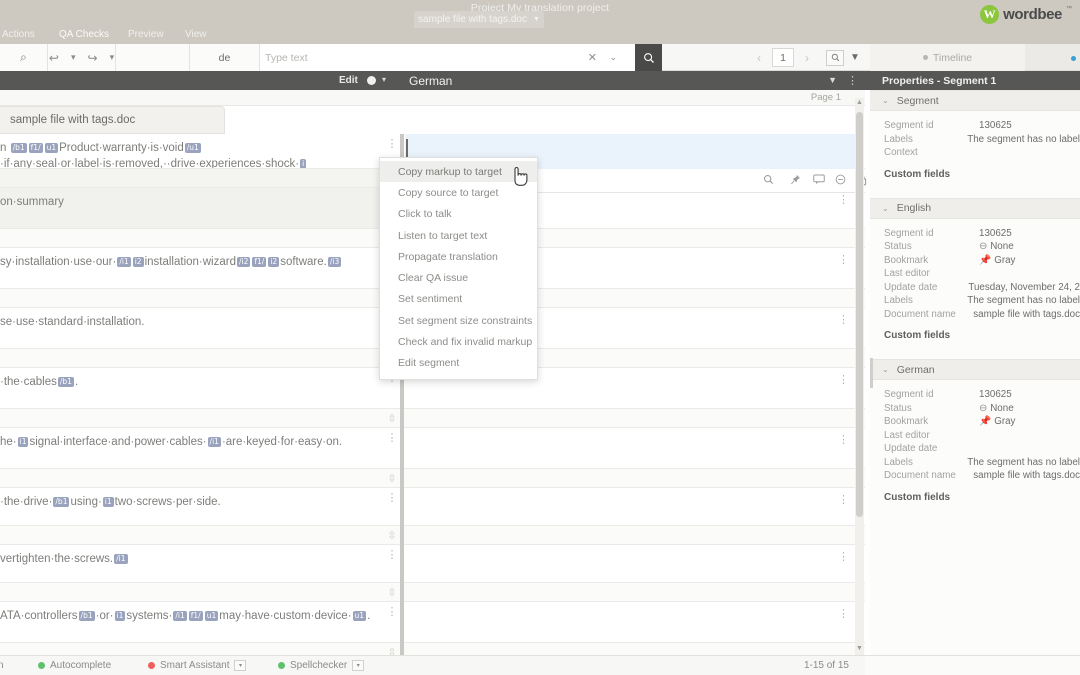 This screenshot has height=675, width=1080. Describe the element at coordinates (458, 277) in the screenshot. I see `context-menu-item: Clear QA issue` at that location.